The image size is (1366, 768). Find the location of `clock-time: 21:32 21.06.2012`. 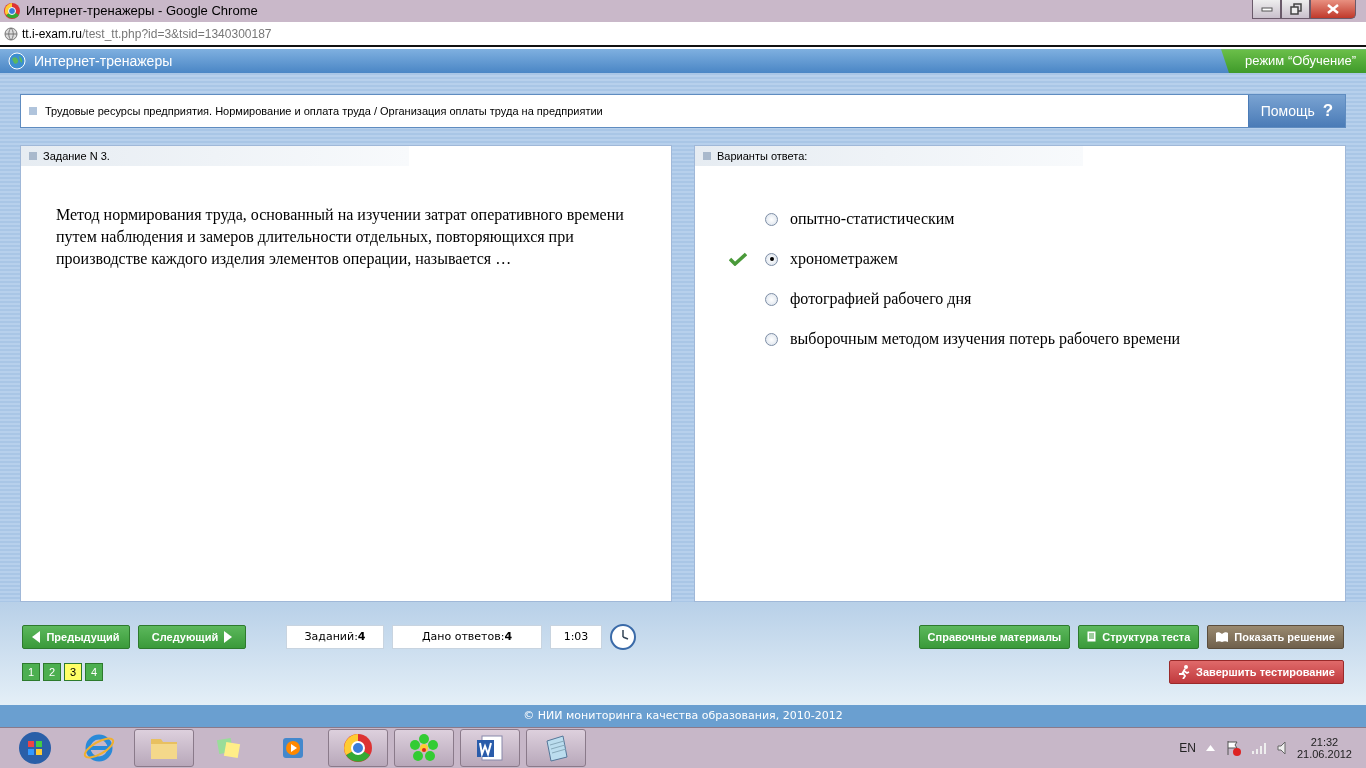

clock-time: 21:32 21.06.2012 is located at coordinates (1324, 747).